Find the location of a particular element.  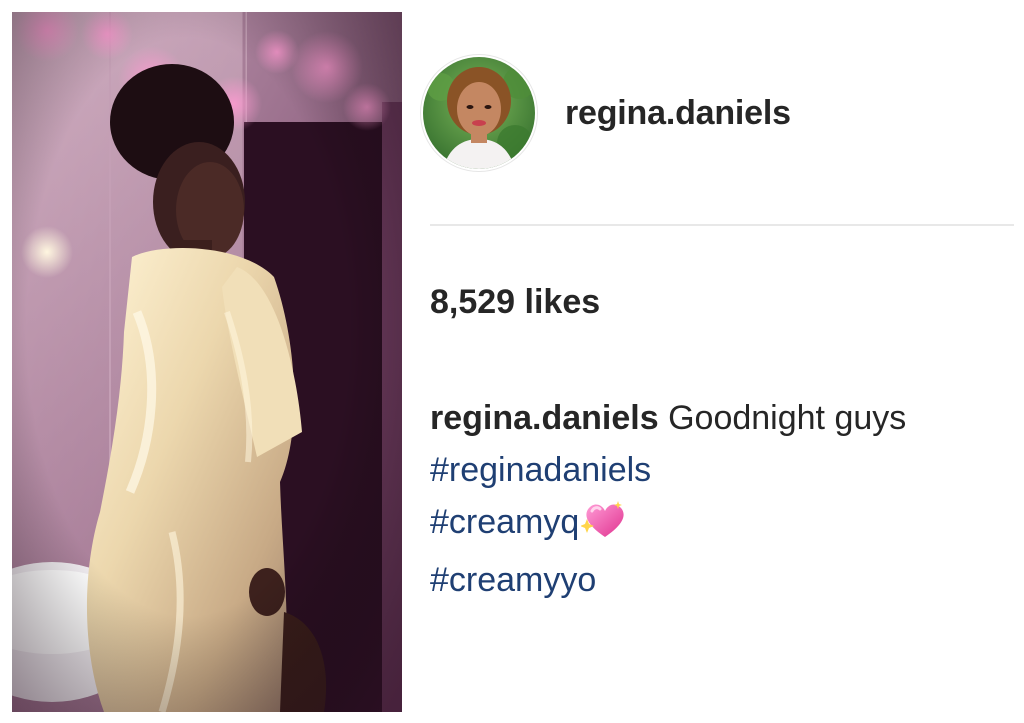

post-username: regina.daniels is located at coordinates (678, 113).